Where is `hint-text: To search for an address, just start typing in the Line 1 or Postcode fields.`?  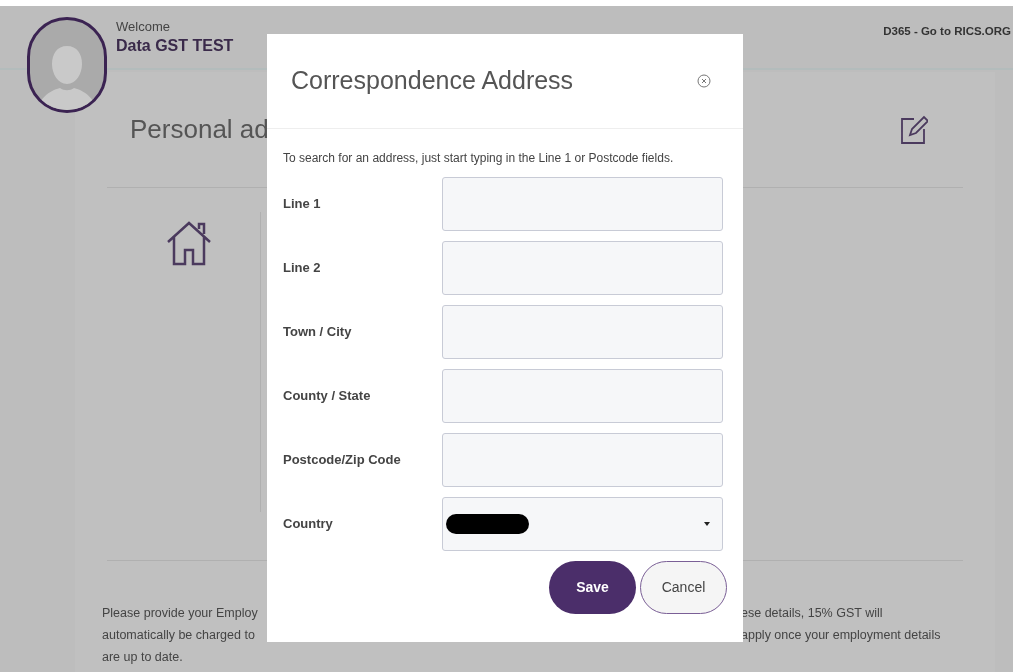 hint-text: To search for an address, just start typing in the Line 1 or Postcode fields. is located at coordinates (479, 158).